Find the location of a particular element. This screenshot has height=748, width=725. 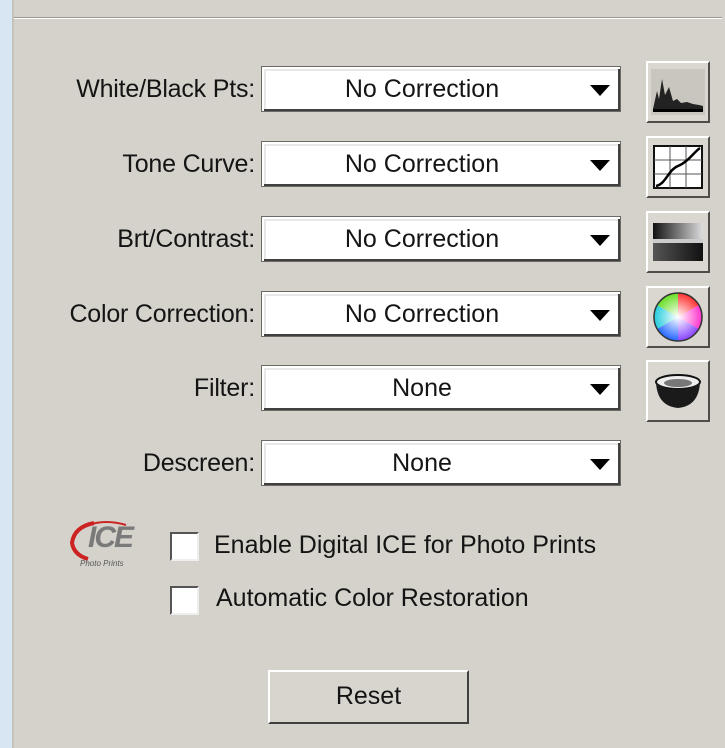

brightness-contrast-icon is located at coordinates (678, 242).